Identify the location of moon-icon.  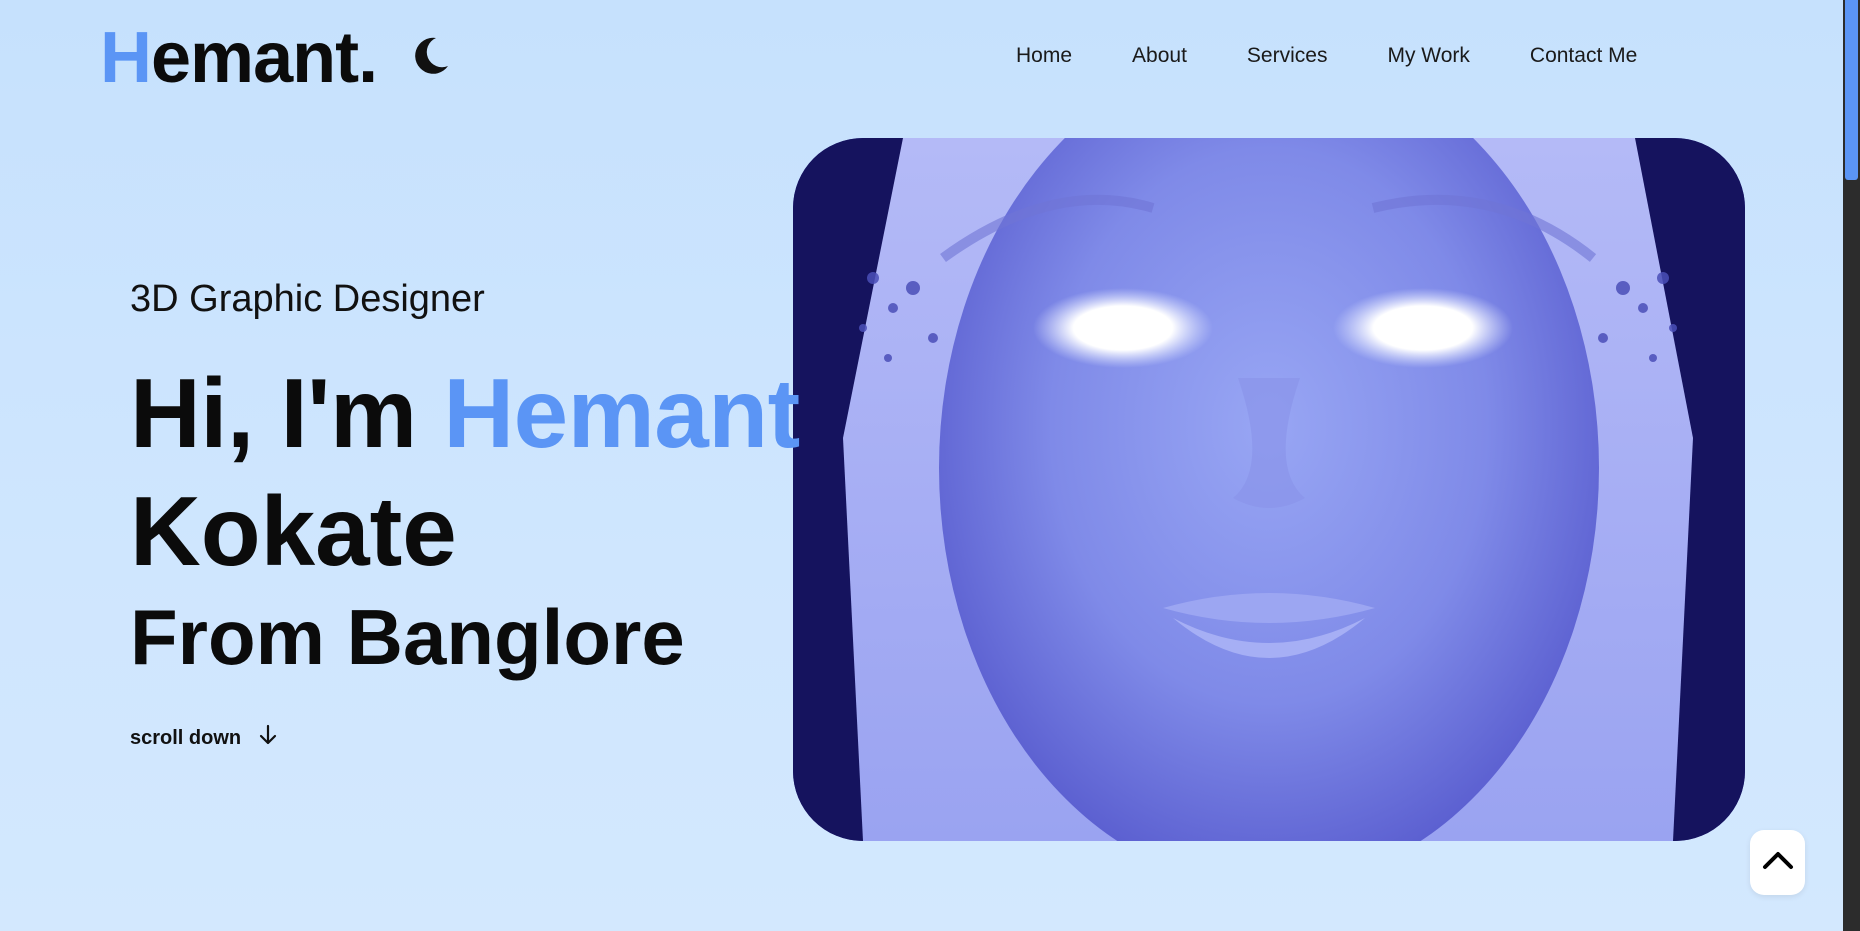
(432, 56).